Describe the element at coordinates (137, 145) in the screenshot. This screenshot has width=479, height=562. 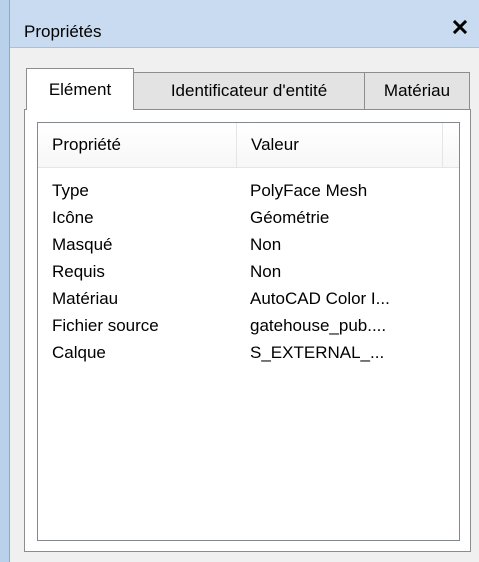
I see `column-header-property: Propriété` at that location.